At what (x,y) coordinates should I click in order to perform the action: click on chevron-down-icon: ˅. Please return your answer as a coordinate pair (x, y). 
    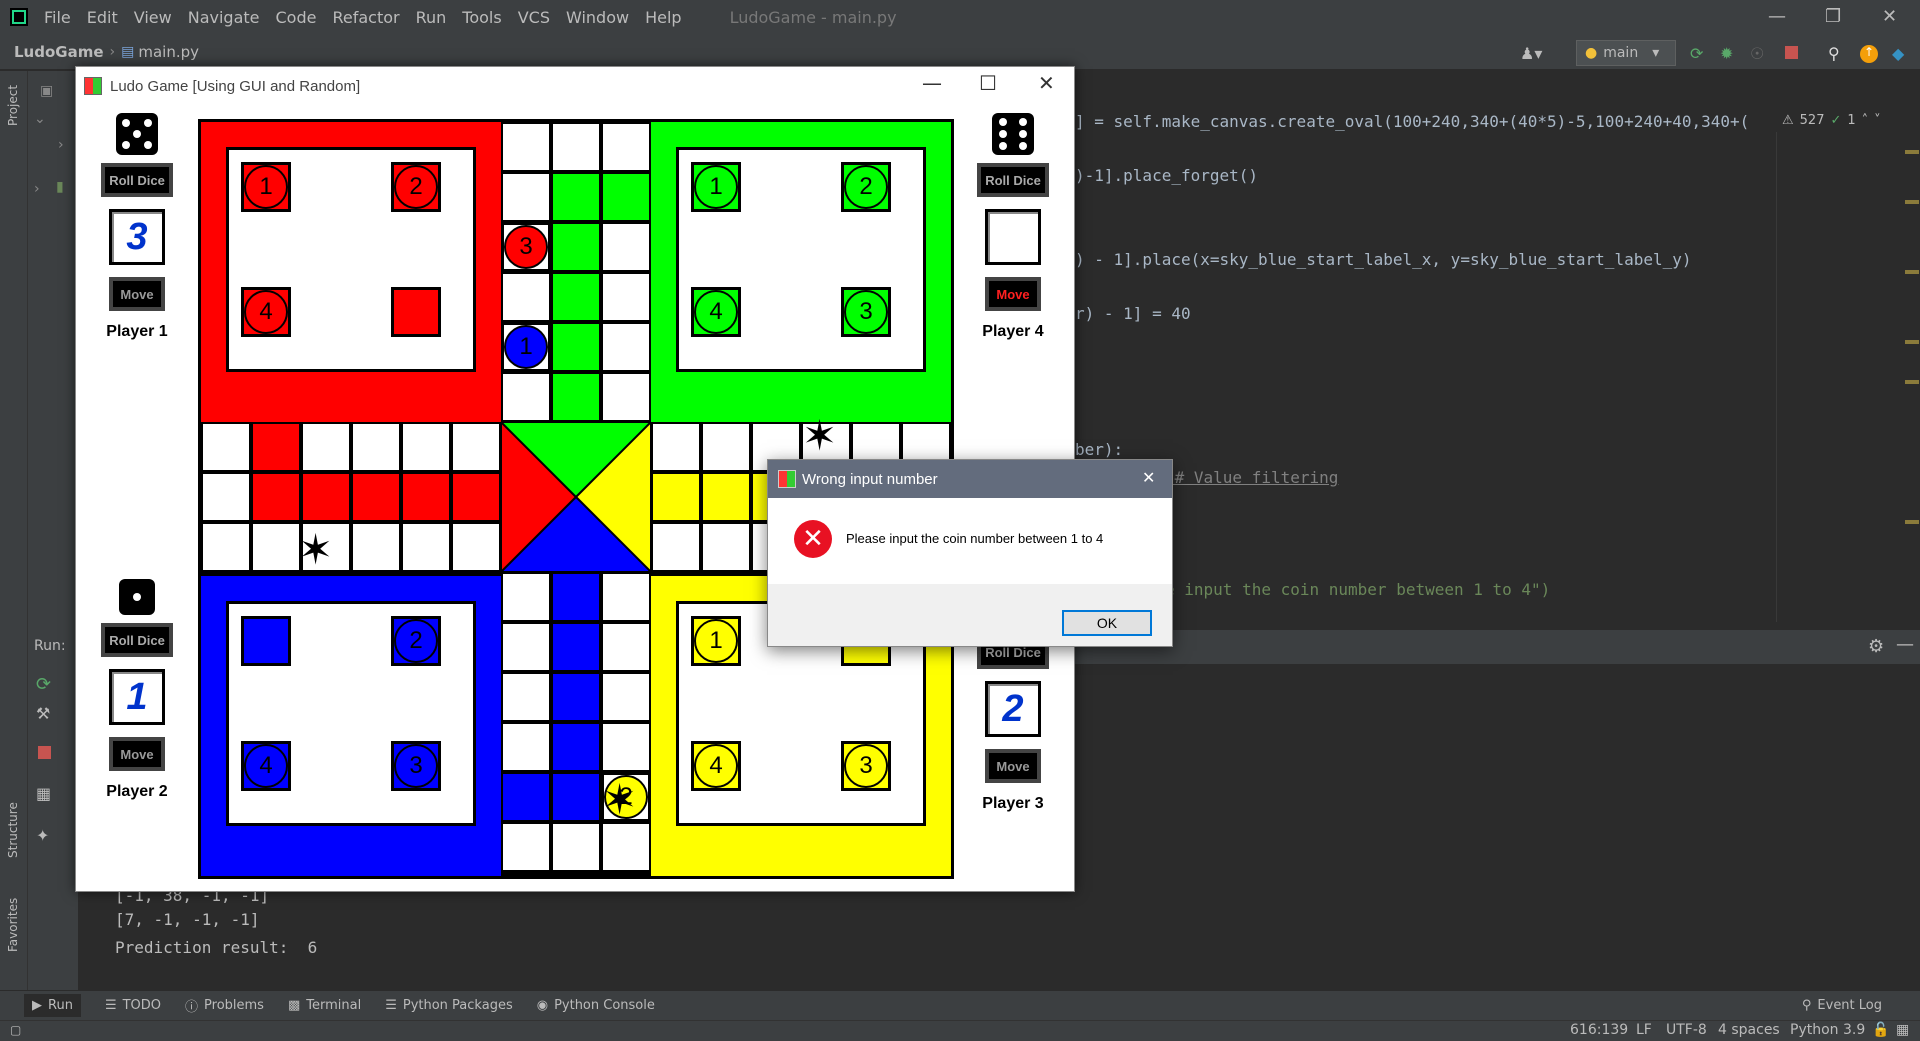
    Looking at the image, I should click on (1877, 120).